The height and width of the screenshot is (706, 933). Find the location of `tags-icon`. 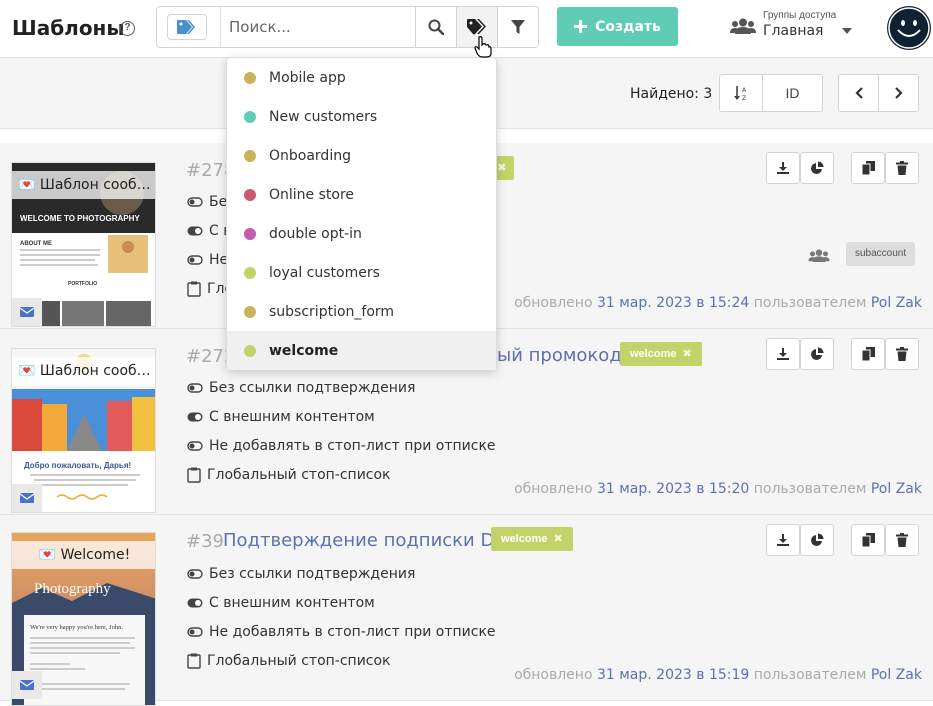

tags-icon is located at coordinates (476, 27).